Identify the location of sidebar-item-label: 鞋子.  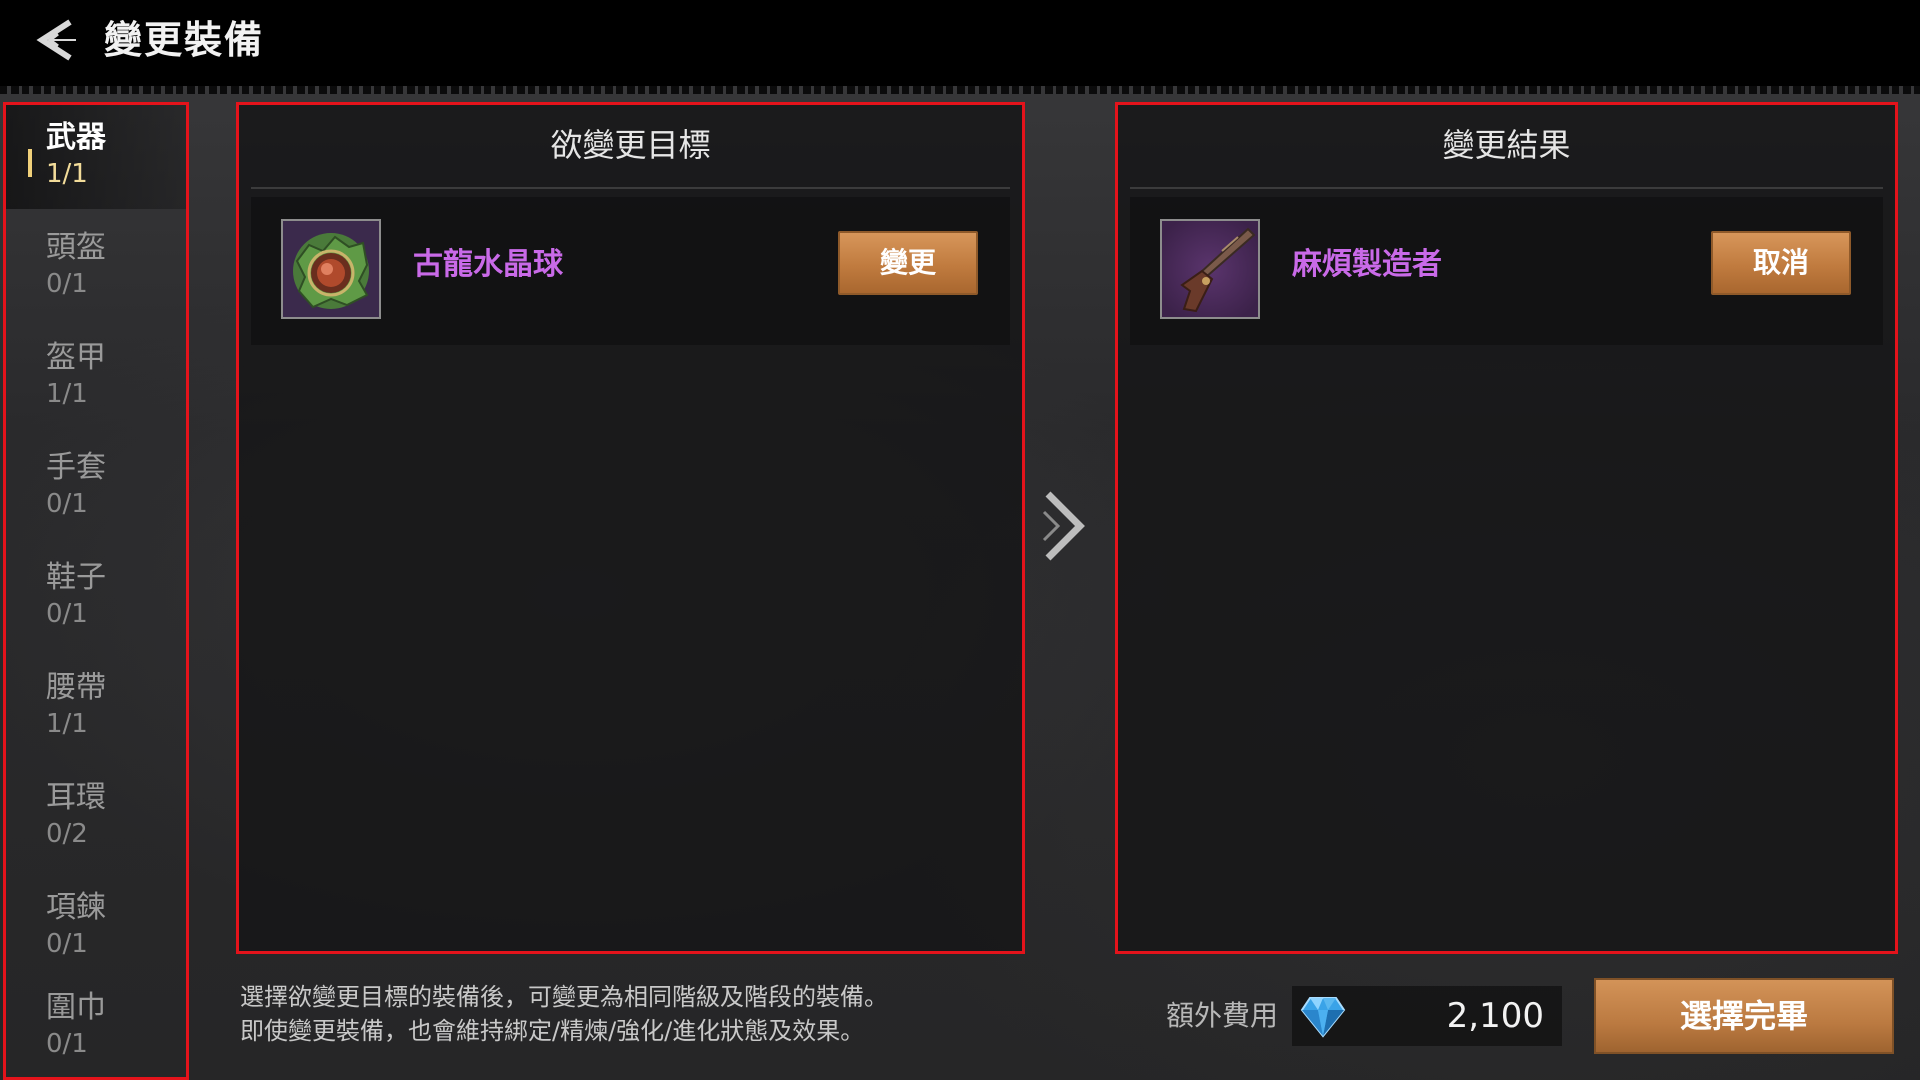
(76, 577).